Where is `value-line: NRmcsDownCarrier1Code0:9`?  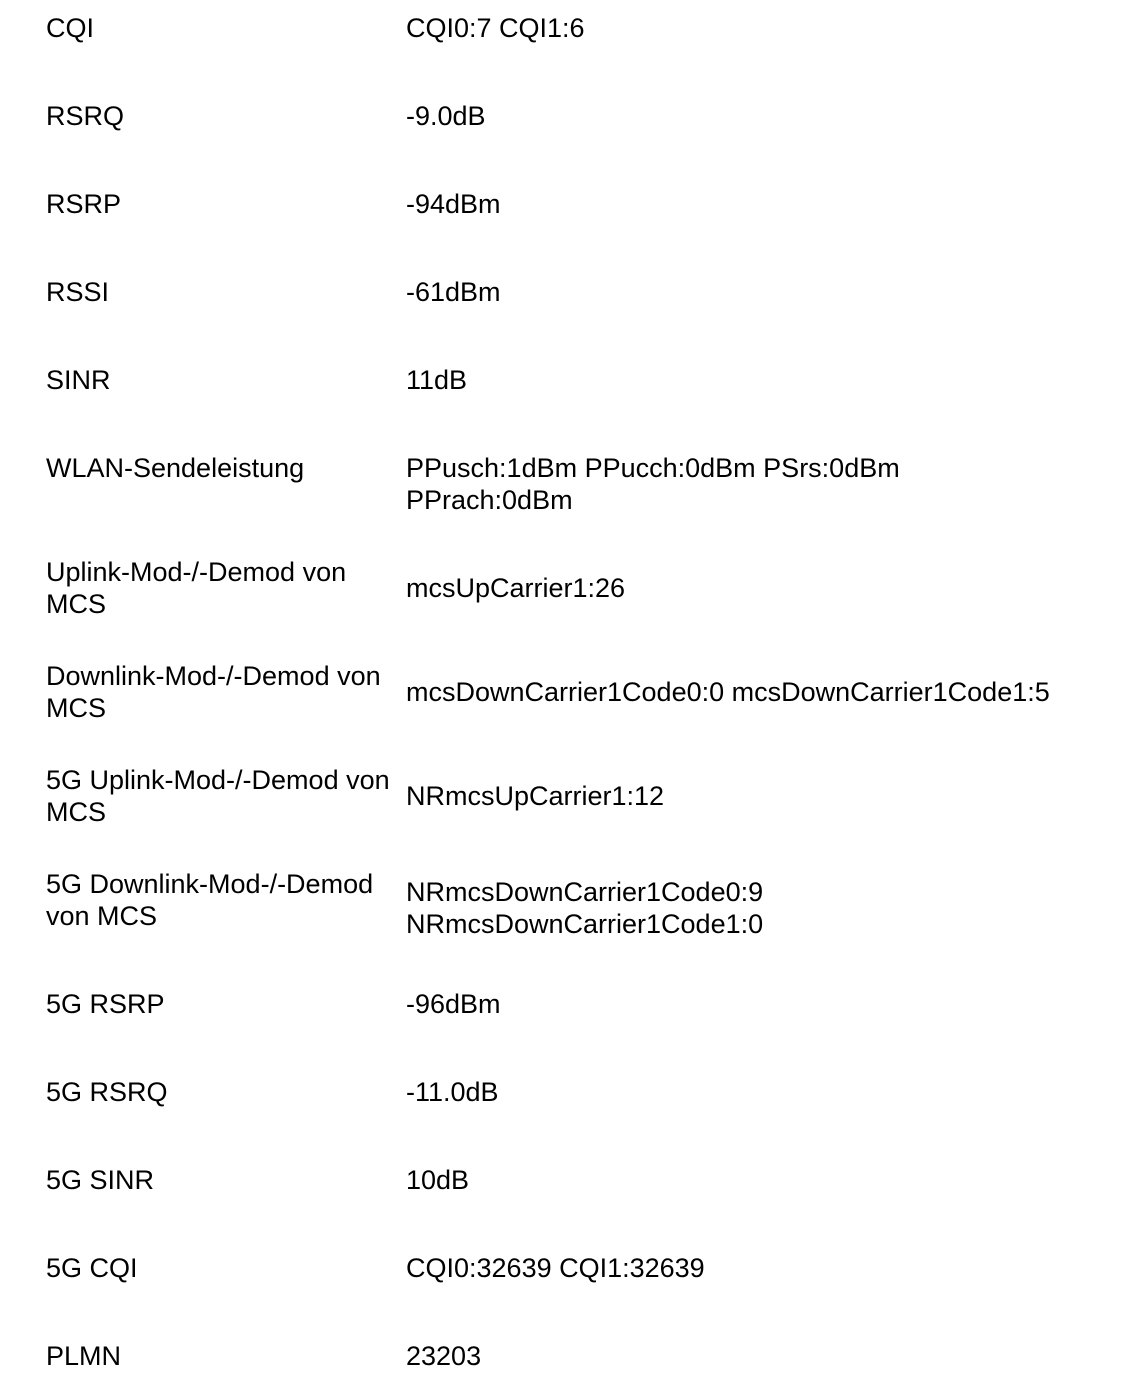
value-line: NRmcsDownCarrier1Code0:9 is located at coordinates (585, 892).